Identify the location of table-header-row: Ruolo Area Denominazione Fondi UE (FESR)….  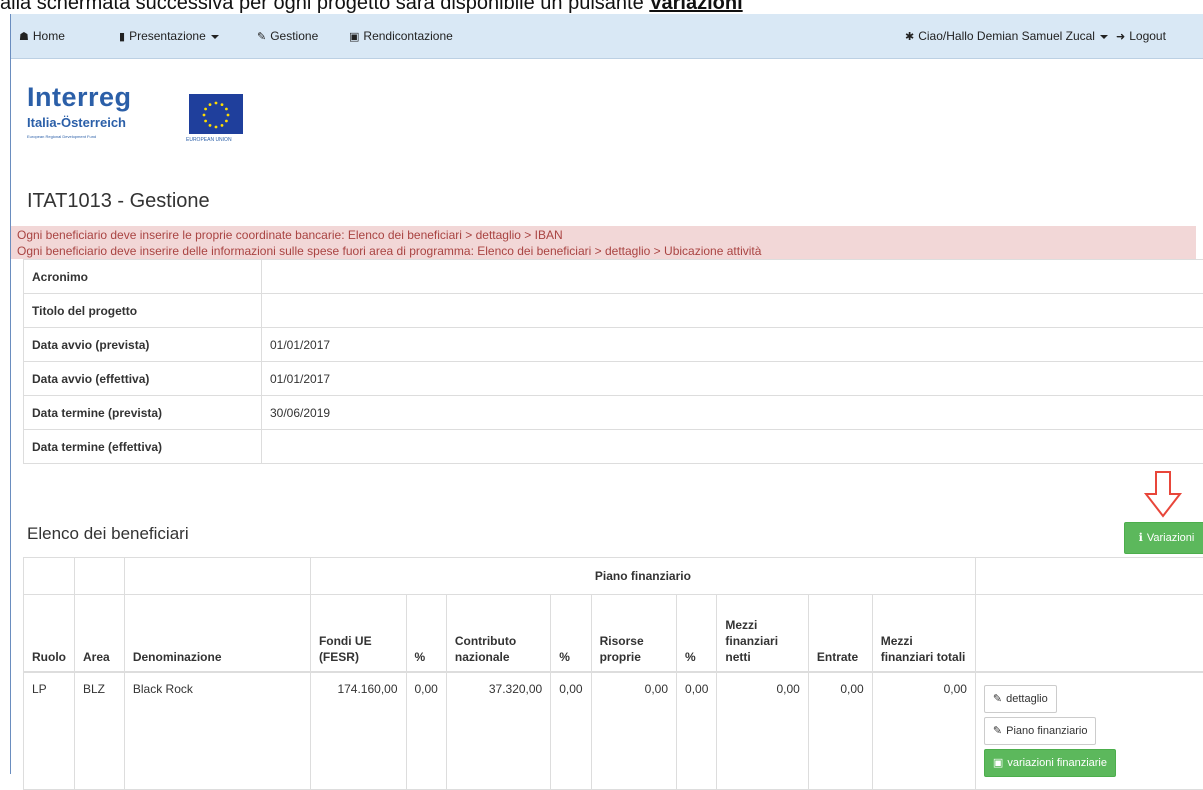
(613, 633).